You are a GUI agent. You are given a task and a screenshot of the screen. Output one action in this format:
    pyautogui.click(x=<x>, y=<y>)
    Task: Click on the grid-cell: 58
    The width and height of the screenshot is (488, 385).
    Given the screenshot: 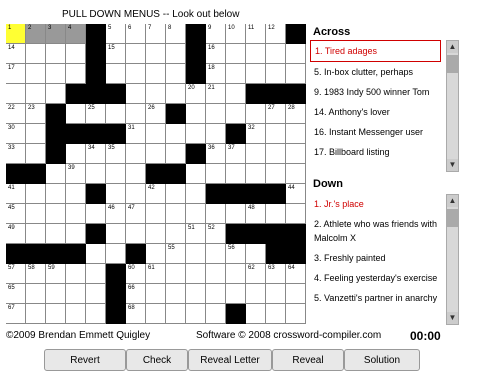 What is the action you would take?
    pyautogui.click(x=36, y=274)
    